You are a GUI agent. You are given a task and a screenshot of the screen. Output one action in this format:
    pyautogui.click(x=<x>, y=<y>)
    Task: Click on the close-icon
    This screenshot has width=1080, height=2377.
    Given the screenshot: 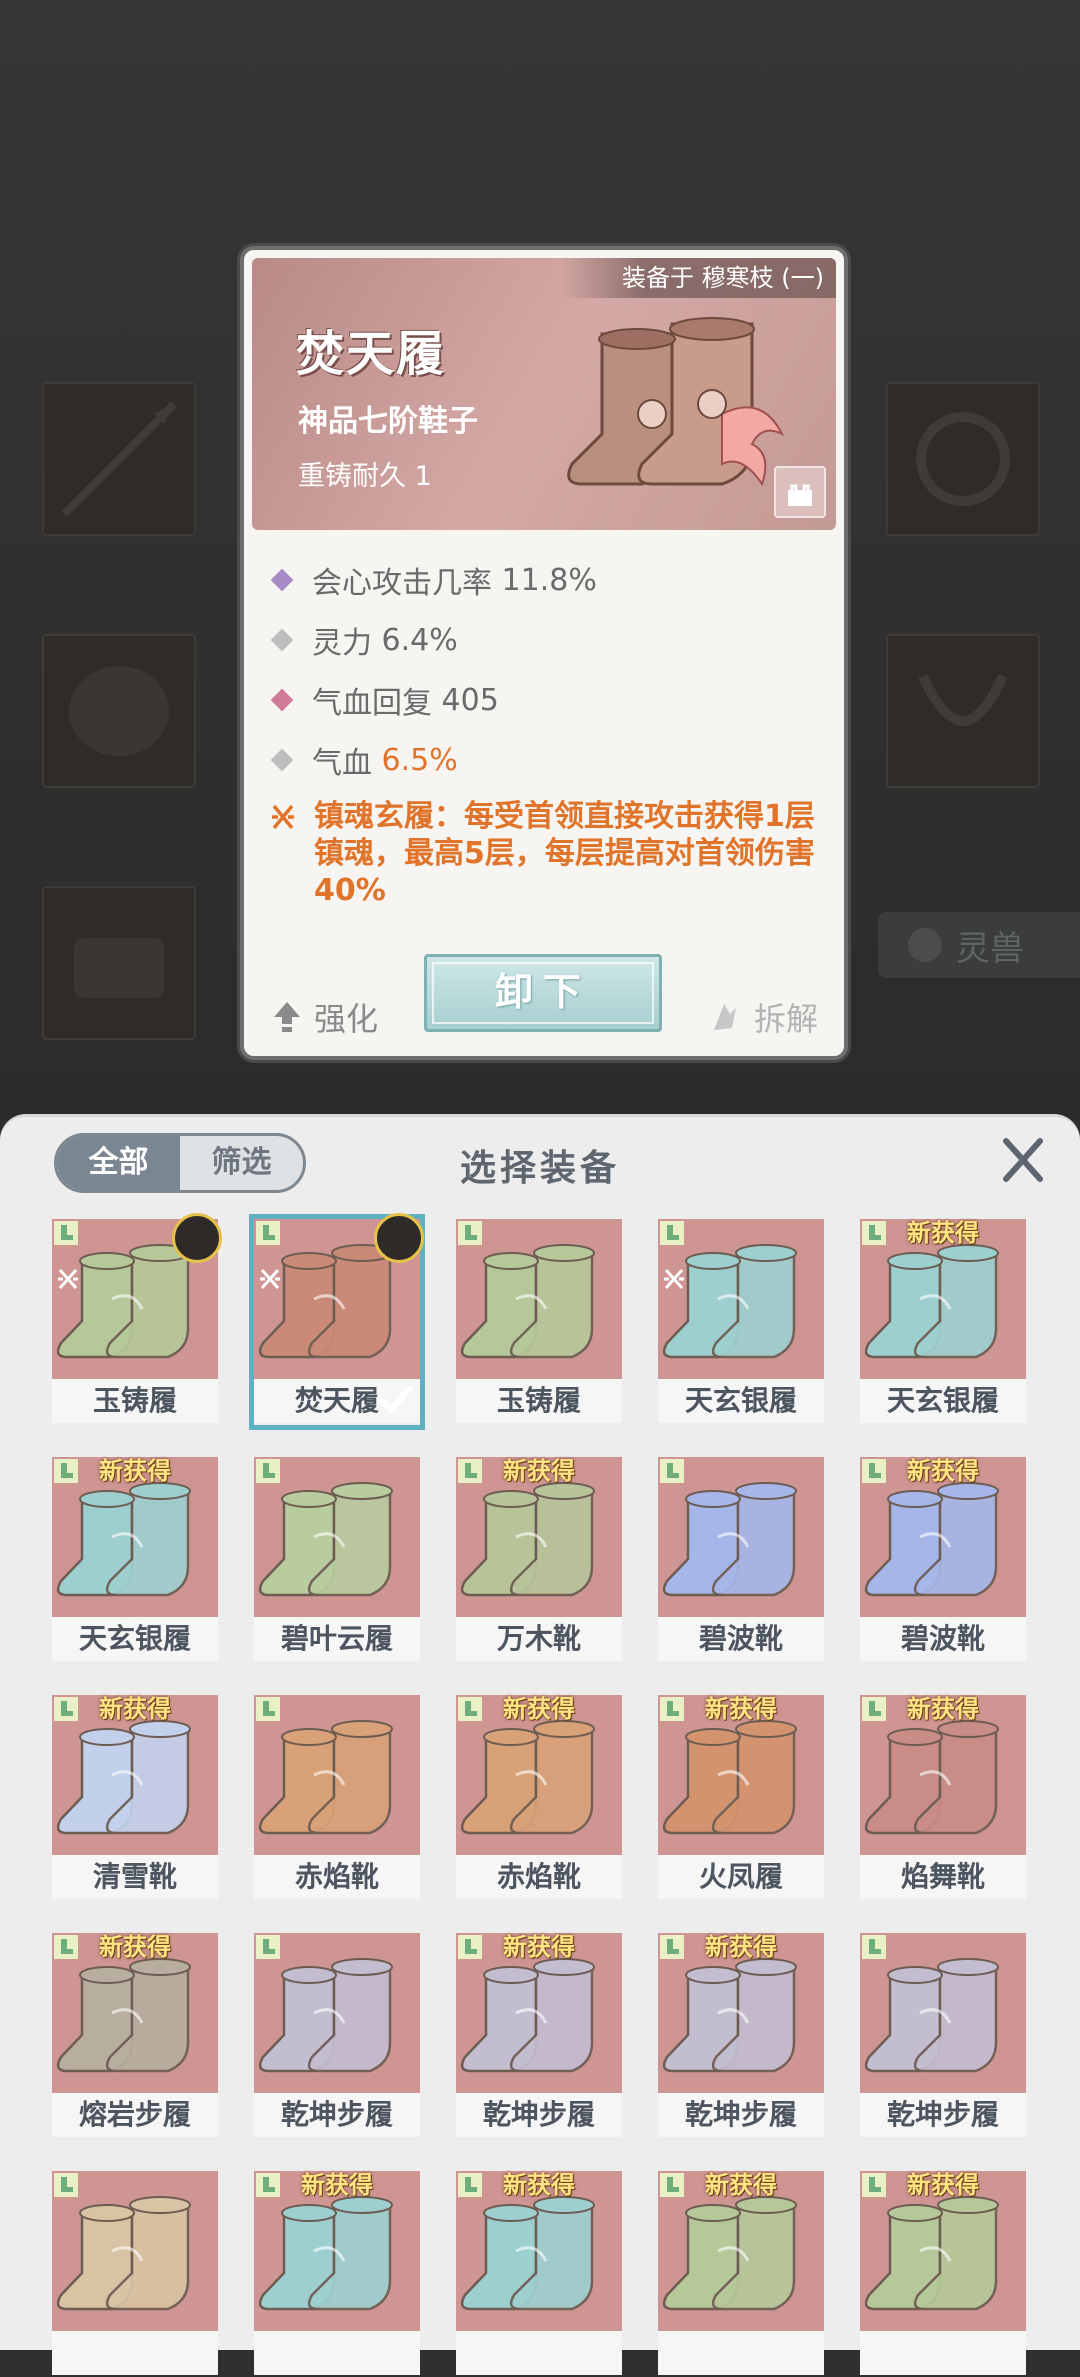 What is the action you would take?
    pyautogui.click(x=1023, y=1160)
    